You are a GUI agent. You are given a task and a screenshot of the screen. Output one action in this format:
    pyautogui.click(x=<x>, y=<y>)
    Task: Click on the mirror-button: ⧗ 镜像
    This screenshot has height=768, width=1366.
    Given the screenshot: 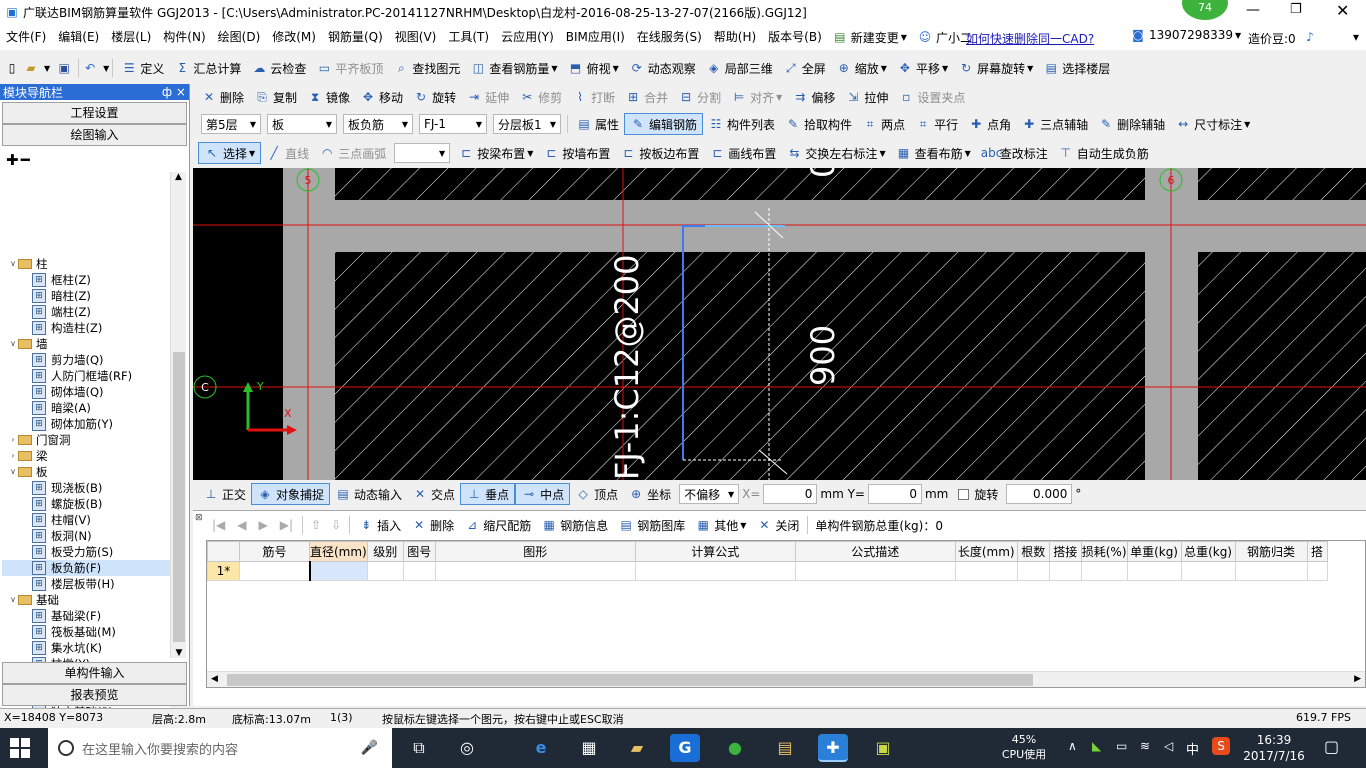 What is the action you would take?
    pyautogui.click(x=328, y=97)
    